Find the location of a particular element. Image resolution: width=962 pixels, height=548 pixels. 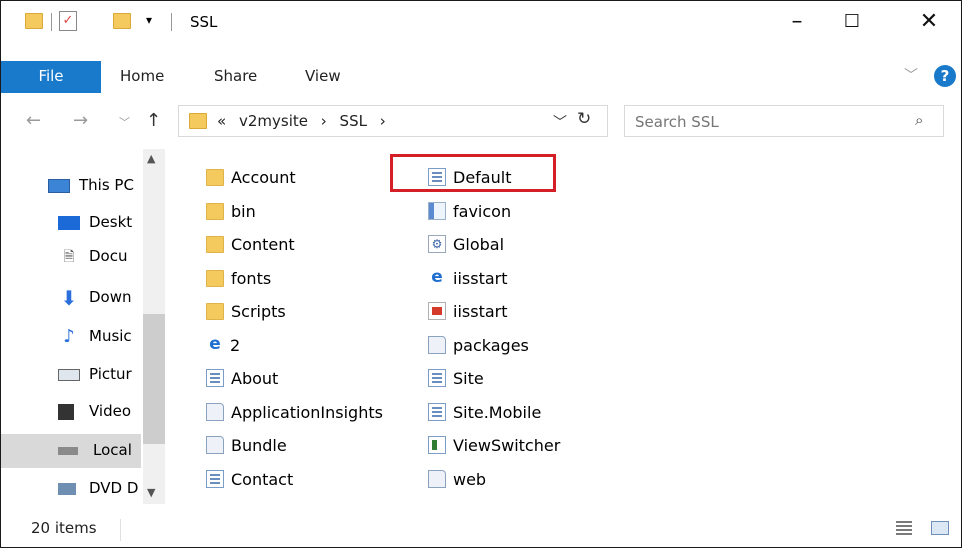

nav-scrollbar: ▲ ▼ is located at coordinates (154, 326).